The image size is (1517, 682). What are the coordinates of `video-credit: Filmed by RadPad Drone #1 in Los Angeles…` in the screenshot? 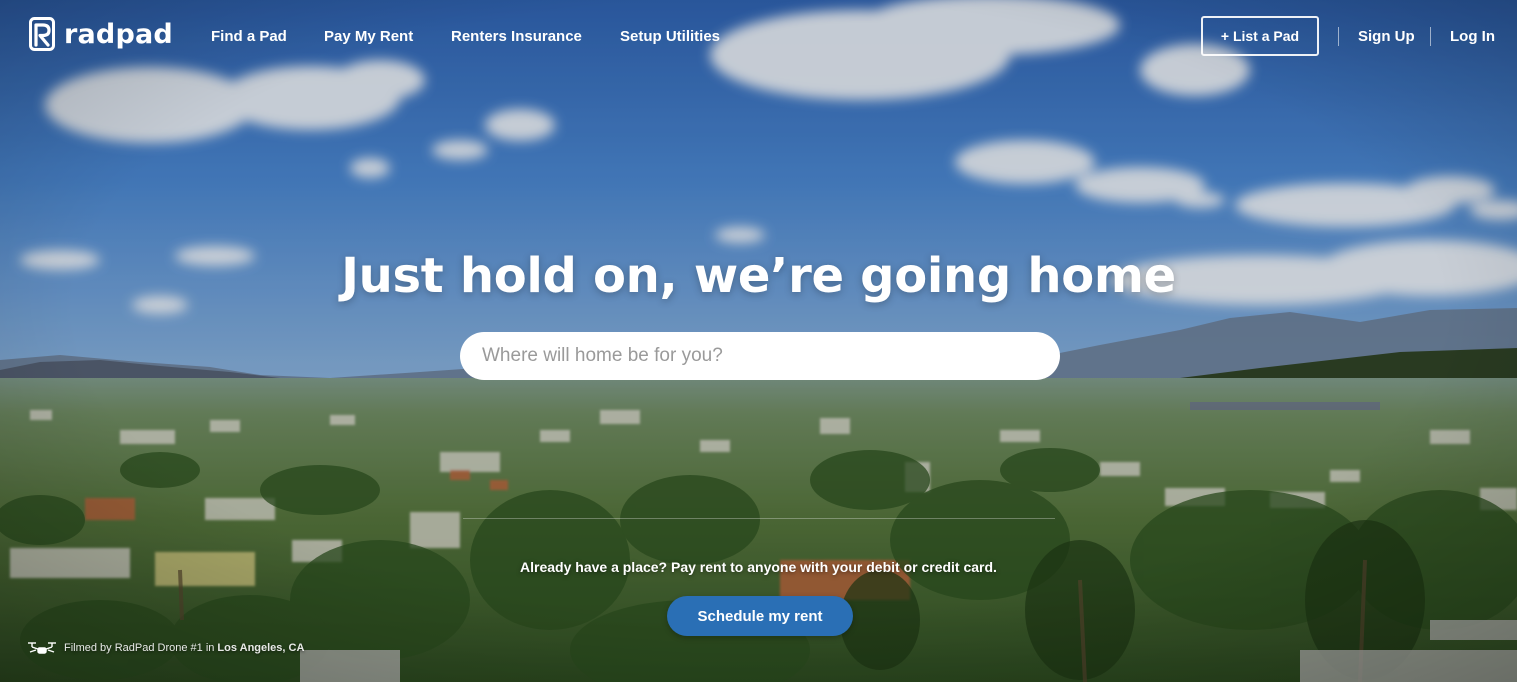 It's located at (165, 648).